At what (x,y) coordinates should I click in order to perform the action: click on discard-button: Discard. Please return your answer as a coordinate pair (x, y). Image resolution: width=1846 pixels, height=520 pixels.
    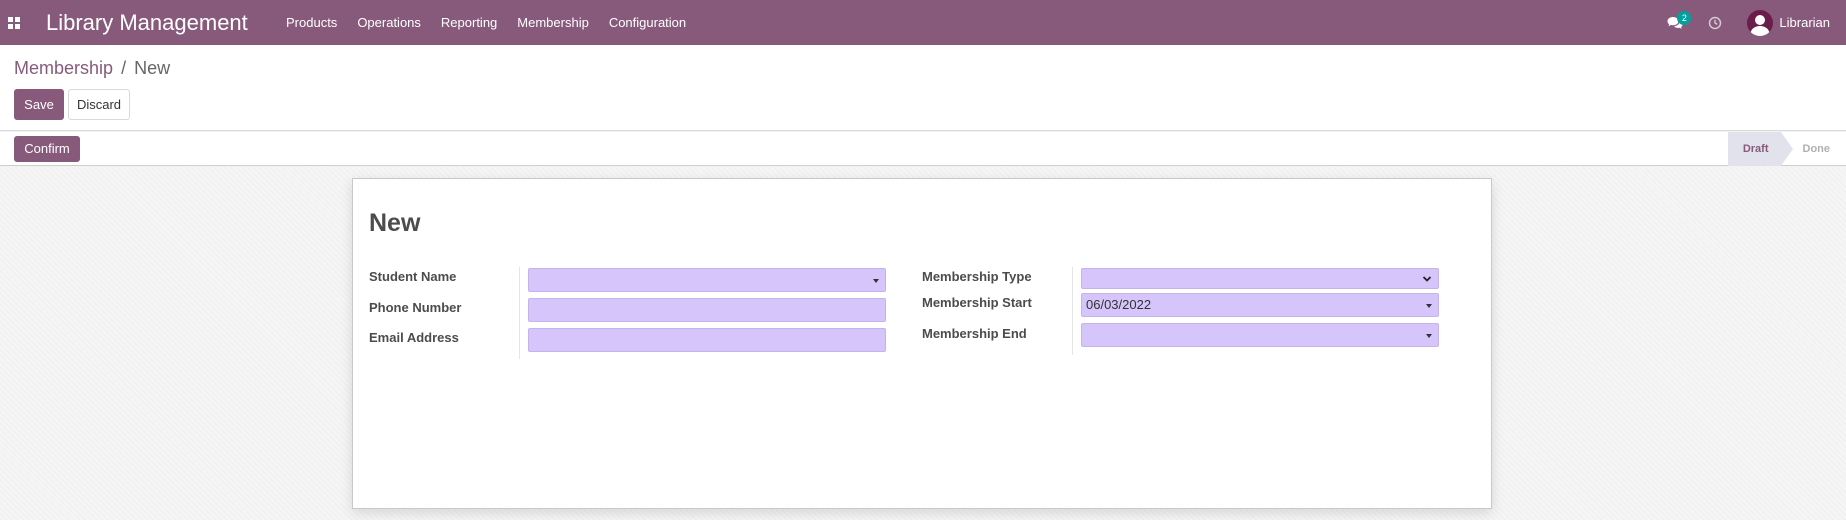
    Looking at the image, I should click on (99, 104).